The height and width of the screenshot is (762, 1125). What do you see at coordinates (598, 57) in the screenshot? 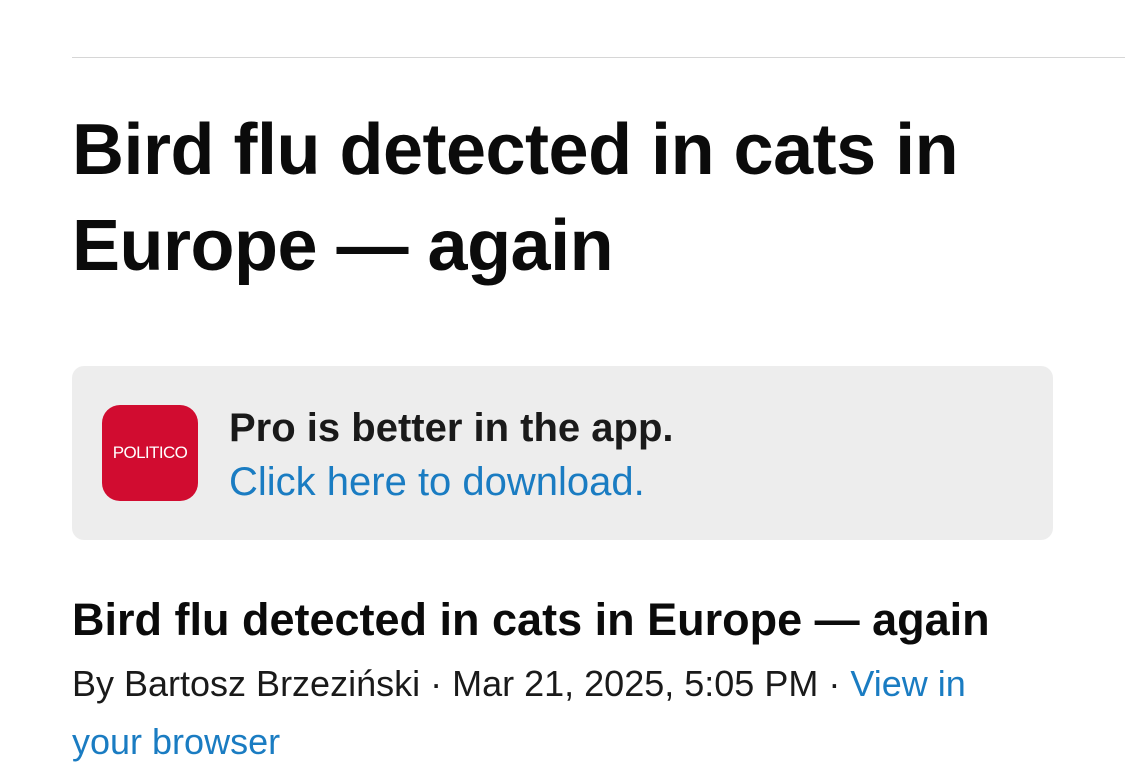
I see `top-divider` at bounding box center [598, 57].